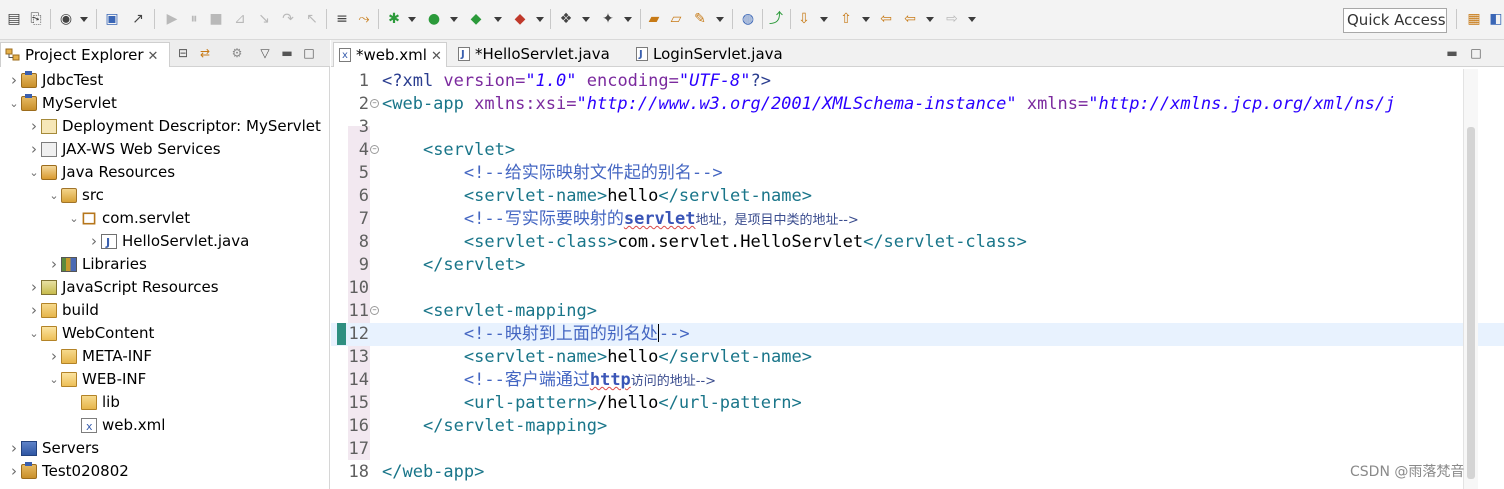  Describe the element at coordinates (917, 127) in the screenshot. I see `code-line: 3` at that location.